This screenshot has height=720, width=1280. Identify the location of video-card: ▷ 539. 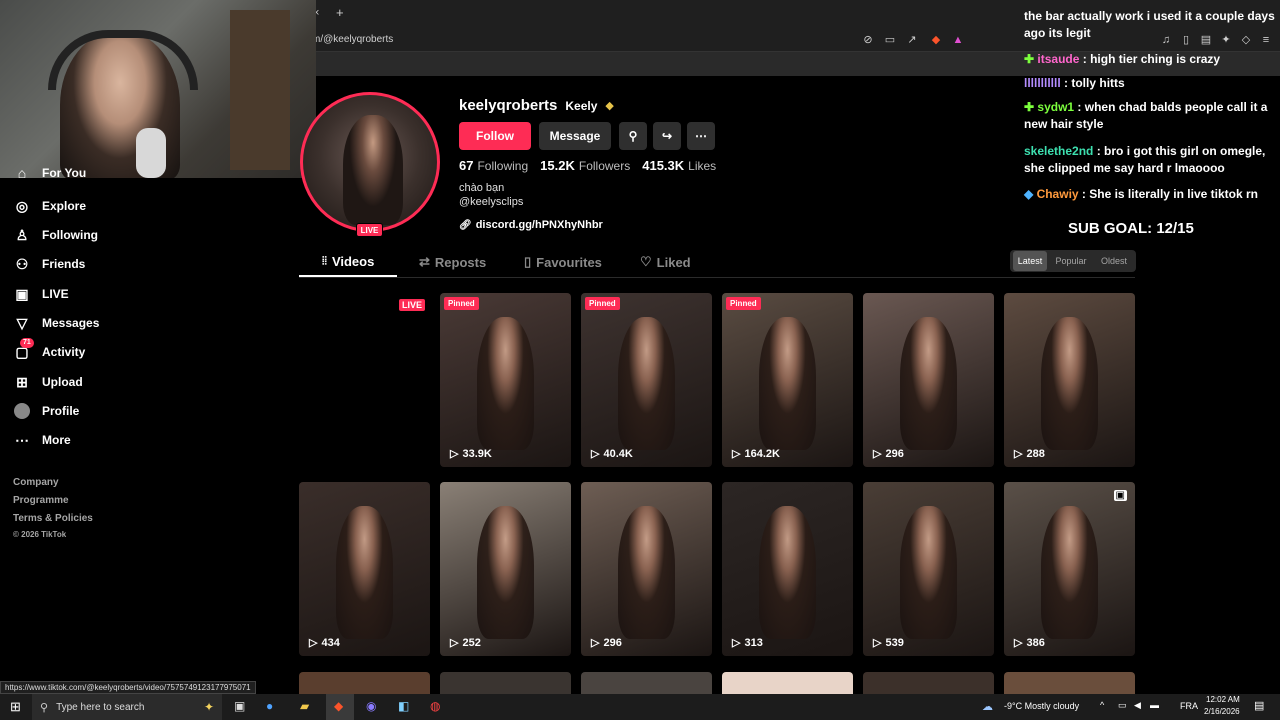
(928, 569).